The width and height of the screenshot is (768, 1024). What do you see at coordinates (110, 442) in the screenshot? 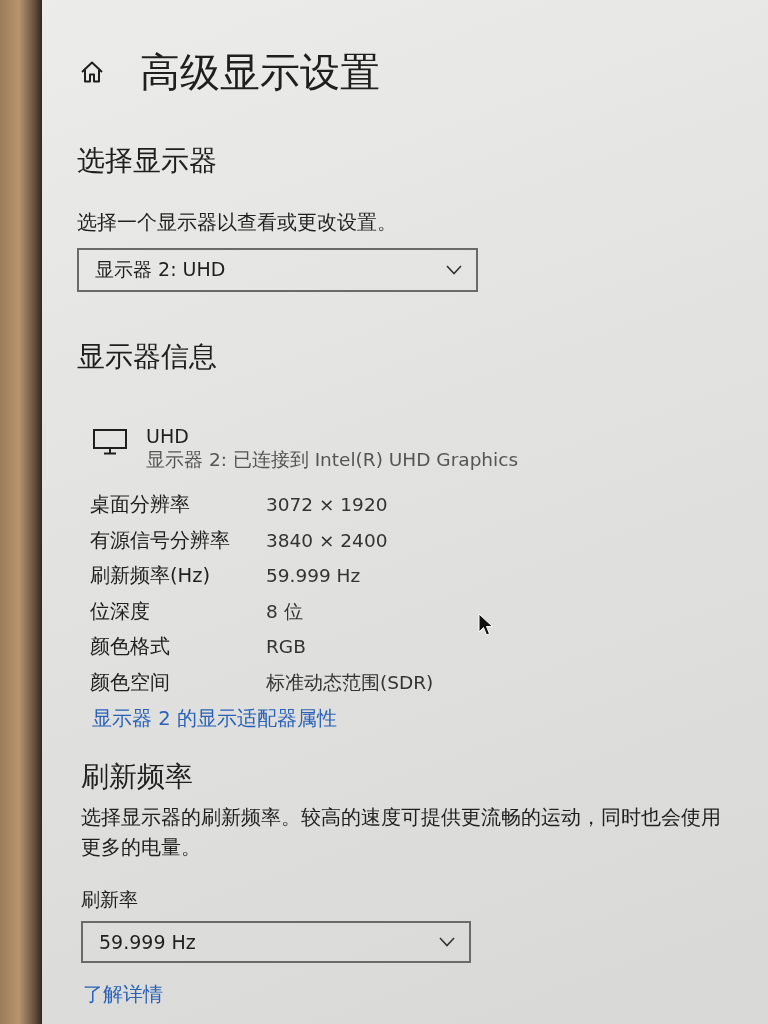
I see `monitor-icon` at bounding box center [110, 442].